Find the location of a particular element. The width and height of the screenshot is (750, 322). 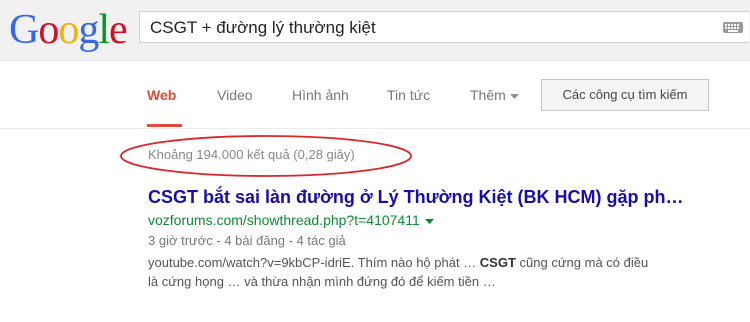

snippet-line1-post: cũng cứng mà có điều is located at coordinates (582, 262).